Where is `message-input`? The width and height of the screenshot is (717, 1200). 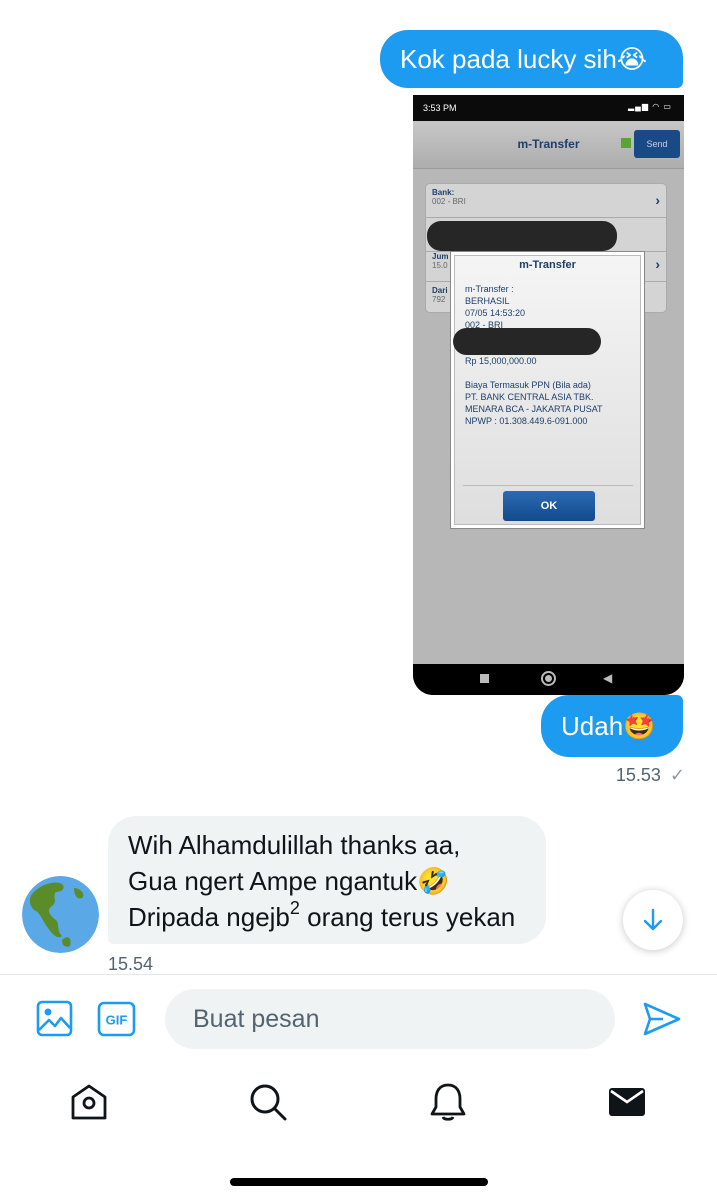
message-input is located at coordinates (393, 1019).